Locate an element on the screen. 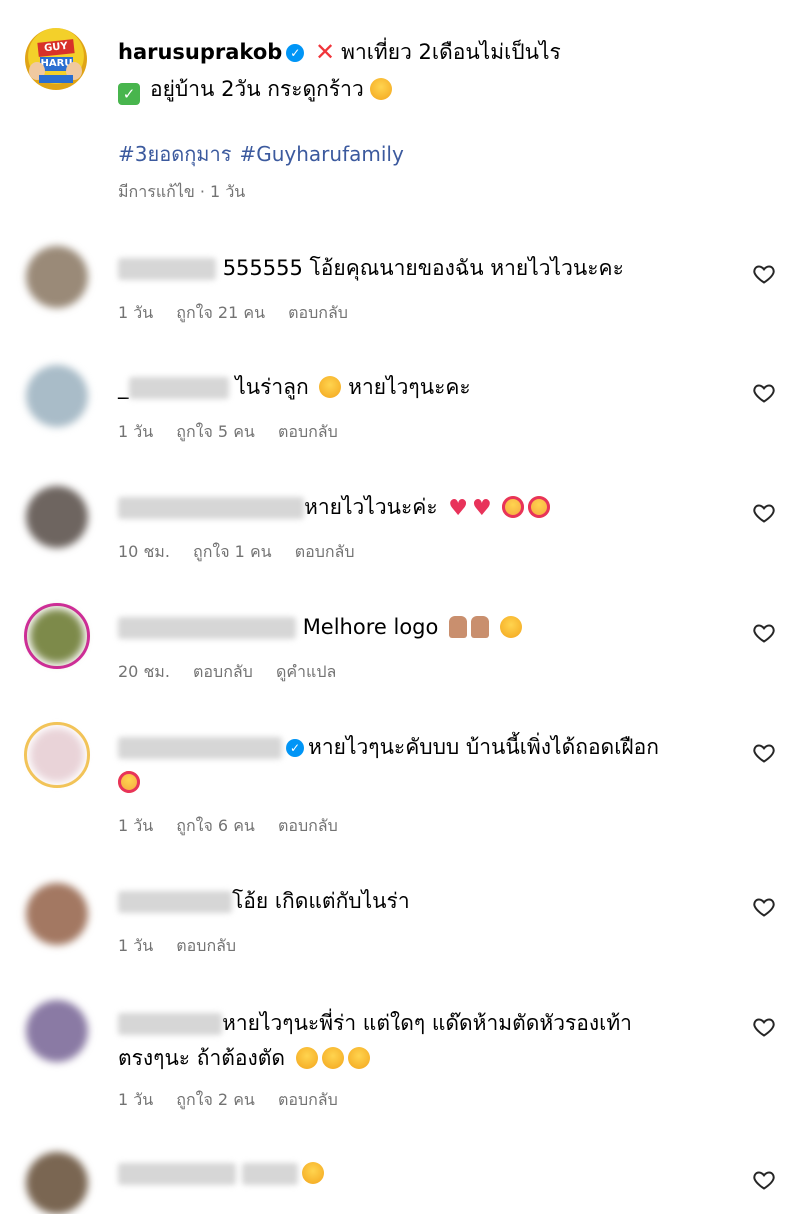 This screenshot has height=1214, width=800. see-translation-button: ดูคำแปล is located at coordinates (306, 671).